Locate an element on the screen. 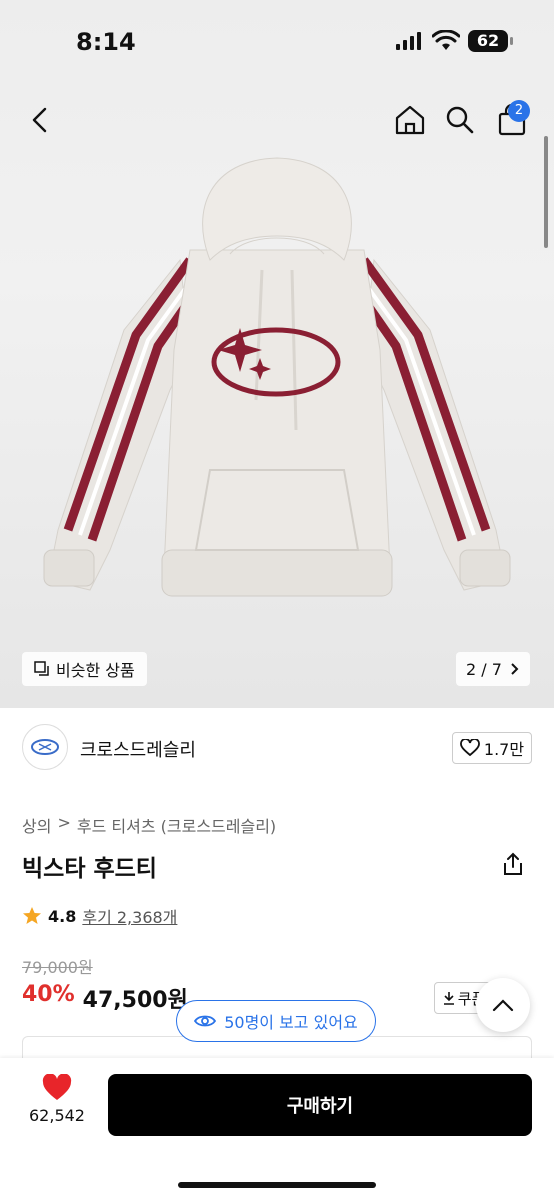  search-icon is located at coordinates (460, 120).